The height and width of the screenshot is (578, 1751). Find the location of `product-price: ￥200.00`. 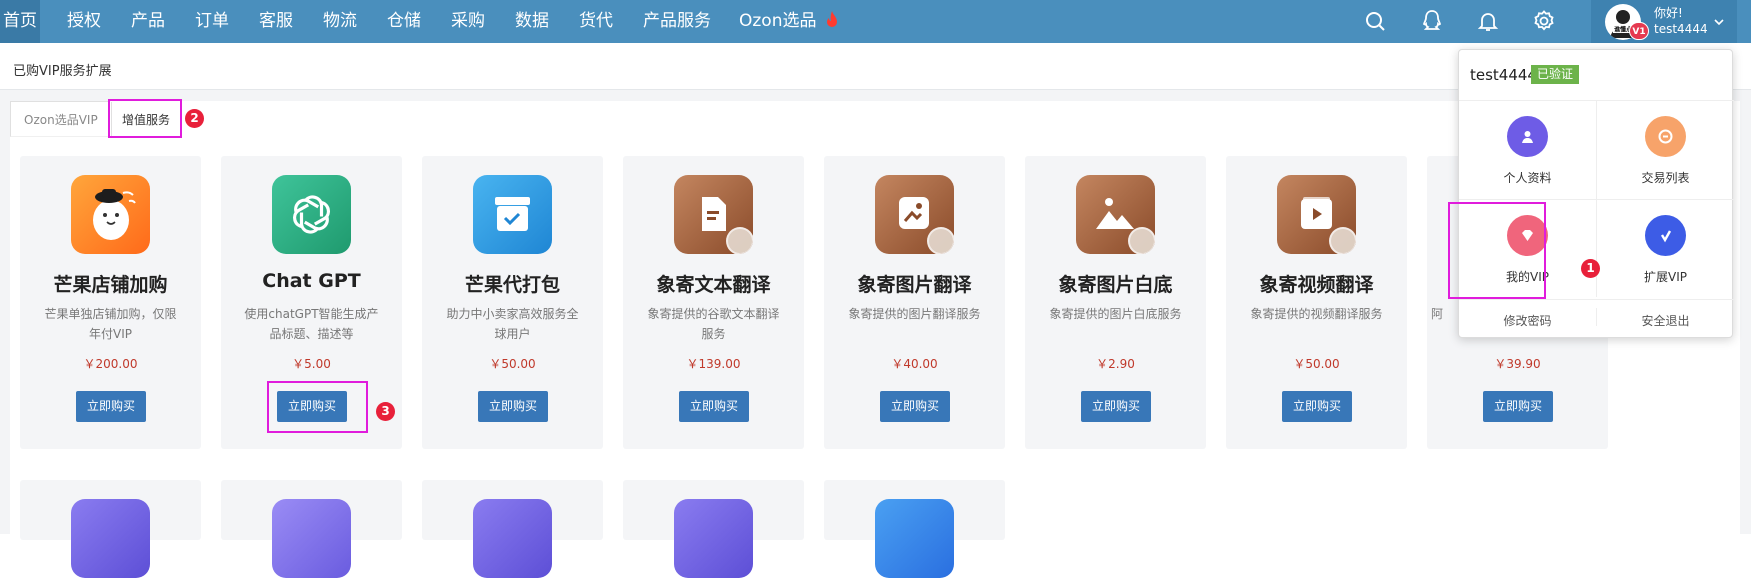

product-price: ￥200.00 is located at coordinates (110, 364).